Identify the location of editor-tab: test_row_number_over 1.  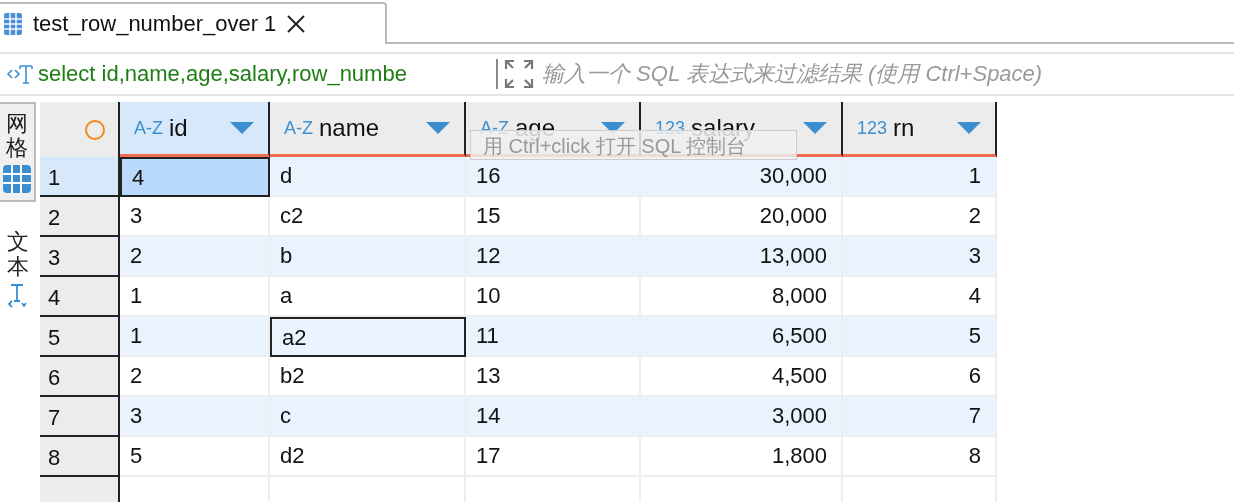
(193, 23).